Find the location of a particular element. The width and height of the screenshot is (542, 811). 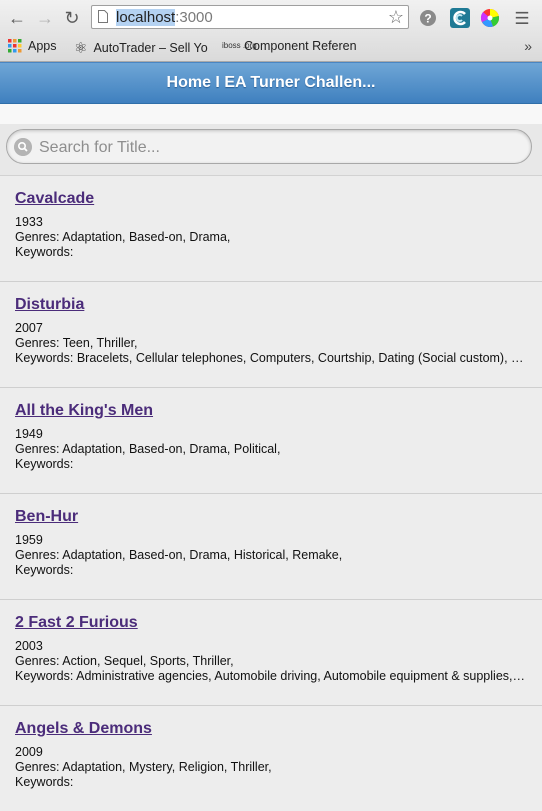

search-field is located at coordinates (269, 147).